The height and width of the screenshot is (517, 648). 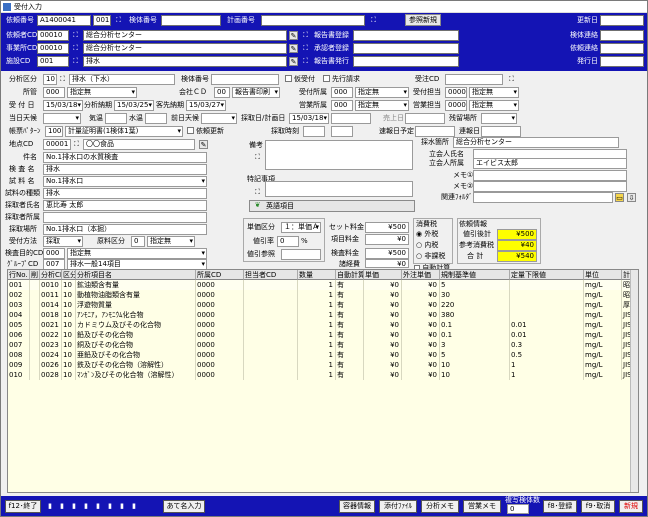 I want to click on renraku-field, so click(x=501, y=131).